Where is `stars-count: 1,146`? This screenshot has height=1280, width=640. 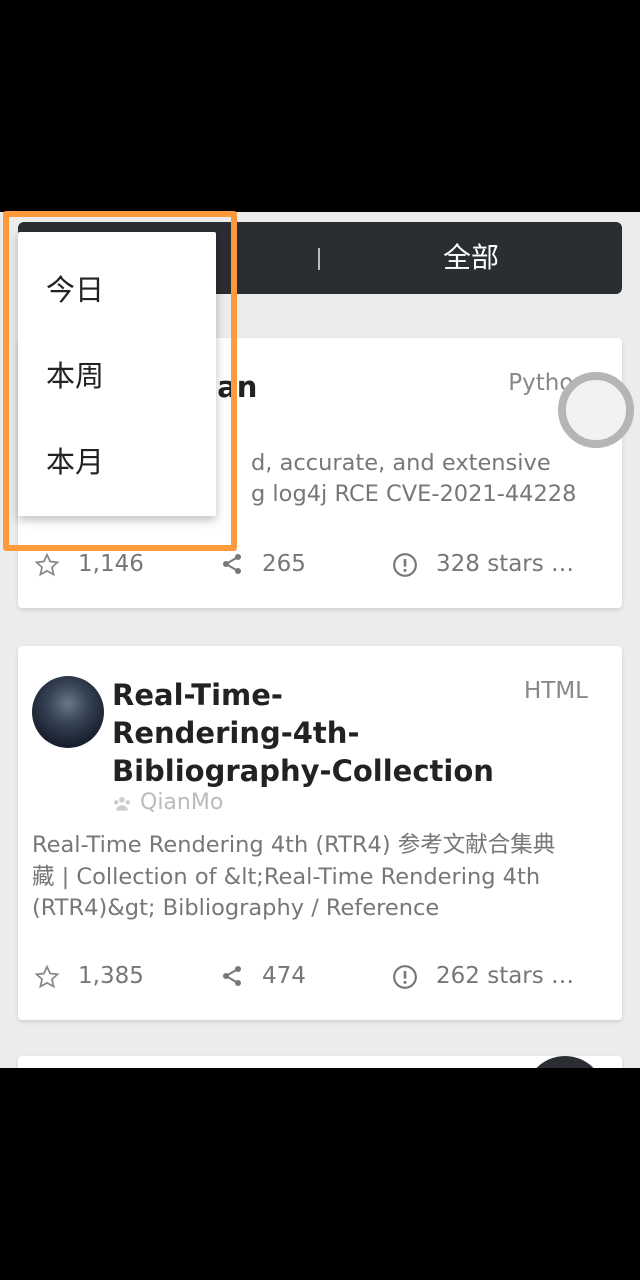
stars-count: 1,146 is located at coordinates (111, 564).